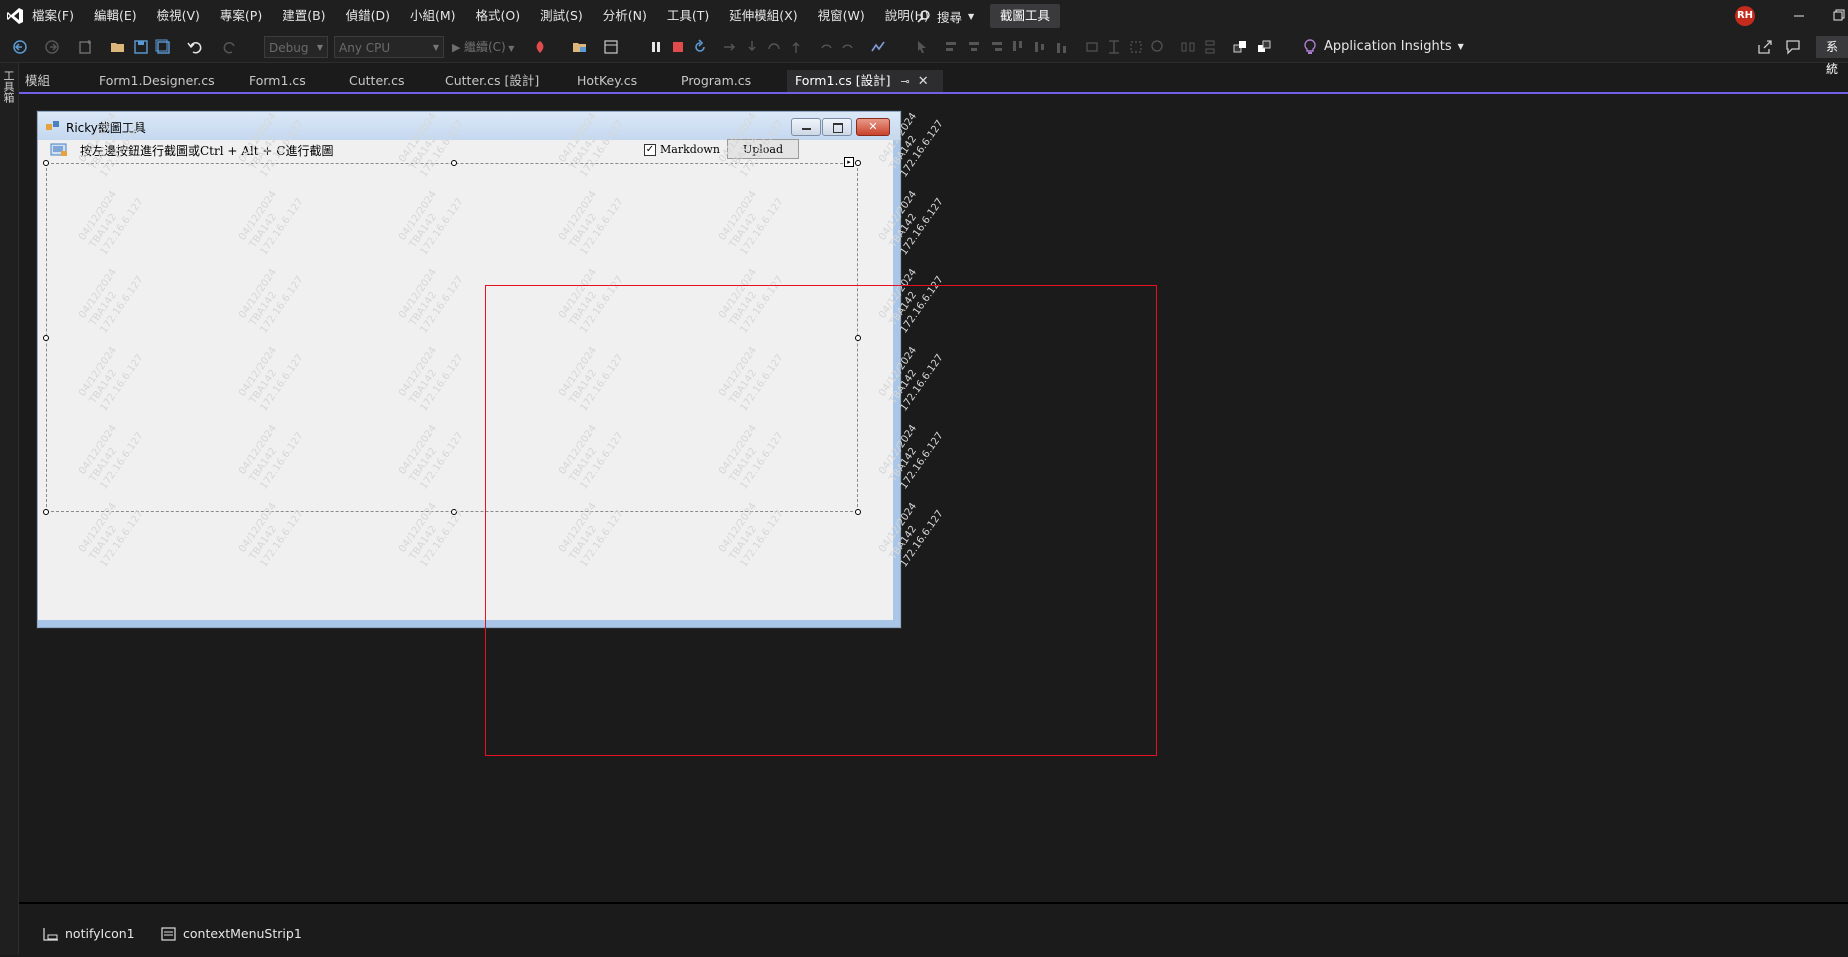 This screenshot has height=957, width=1848. Describe the element at coordinates (1018, 47) in the screenshot. I see `align-tops-icon` at that location.